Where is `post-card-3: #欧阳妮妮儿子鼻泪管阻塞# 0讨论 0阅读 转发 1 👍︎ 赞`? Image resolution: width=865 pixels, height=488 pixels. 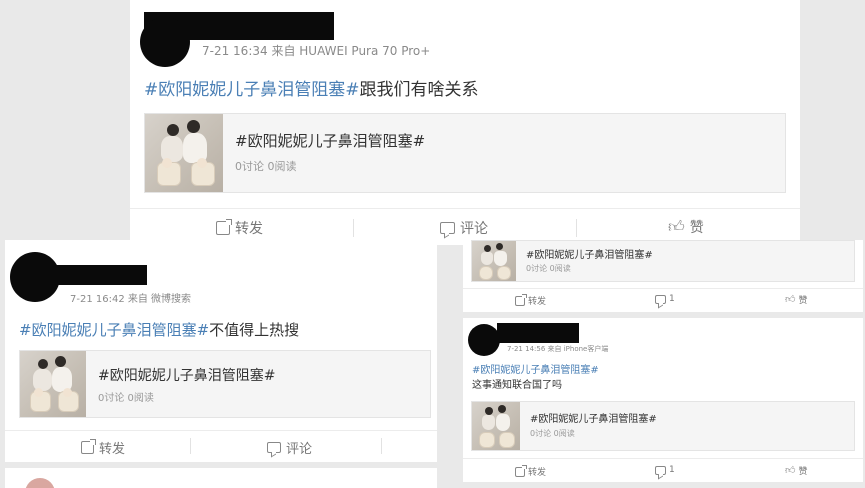 post-card-3: #欧阳妮妮儿子鼻泪管阻塞# 0讨论 0阅读 转发 1 👍︎ 赞 is located at coordinates (663, 276).